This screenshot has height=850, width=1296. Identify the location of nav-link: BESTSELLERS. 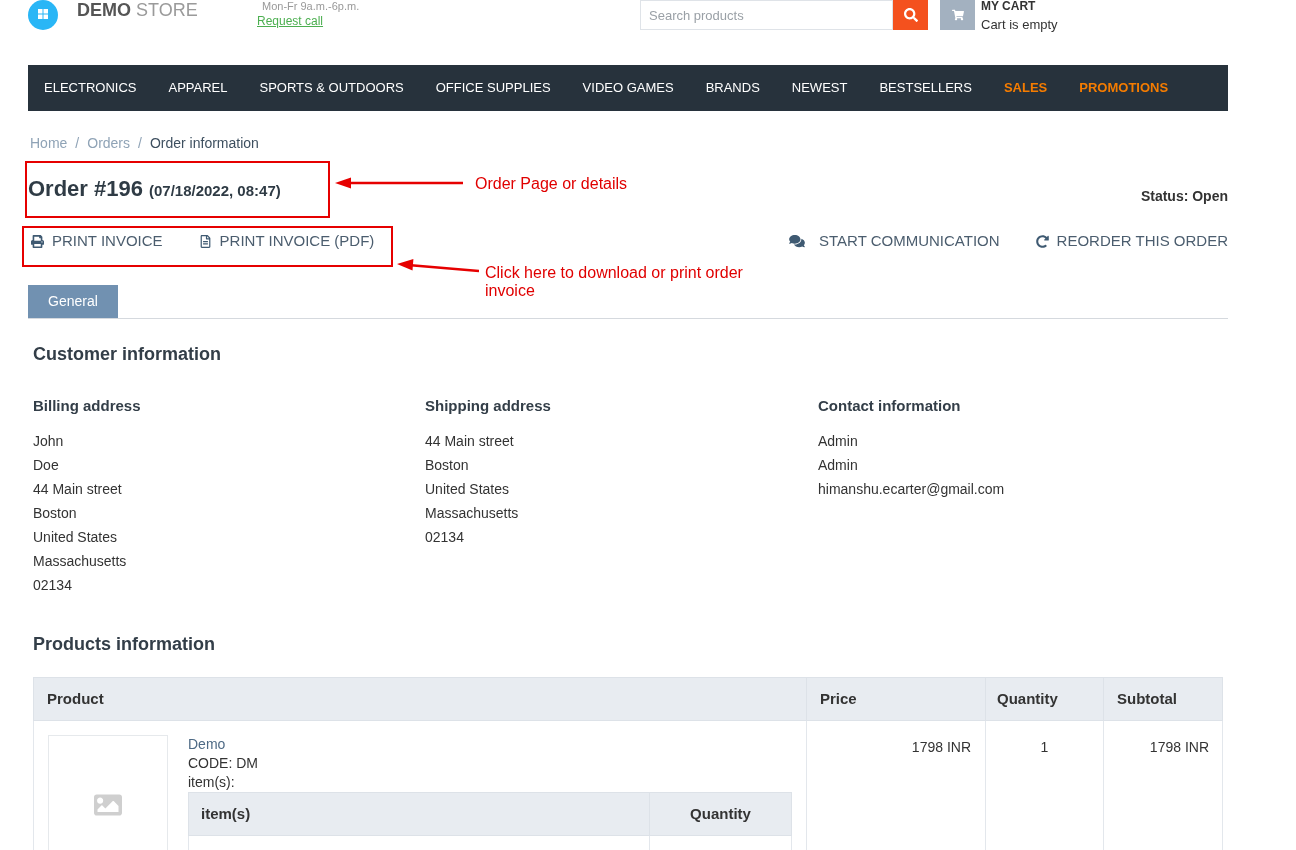
(925, 88).